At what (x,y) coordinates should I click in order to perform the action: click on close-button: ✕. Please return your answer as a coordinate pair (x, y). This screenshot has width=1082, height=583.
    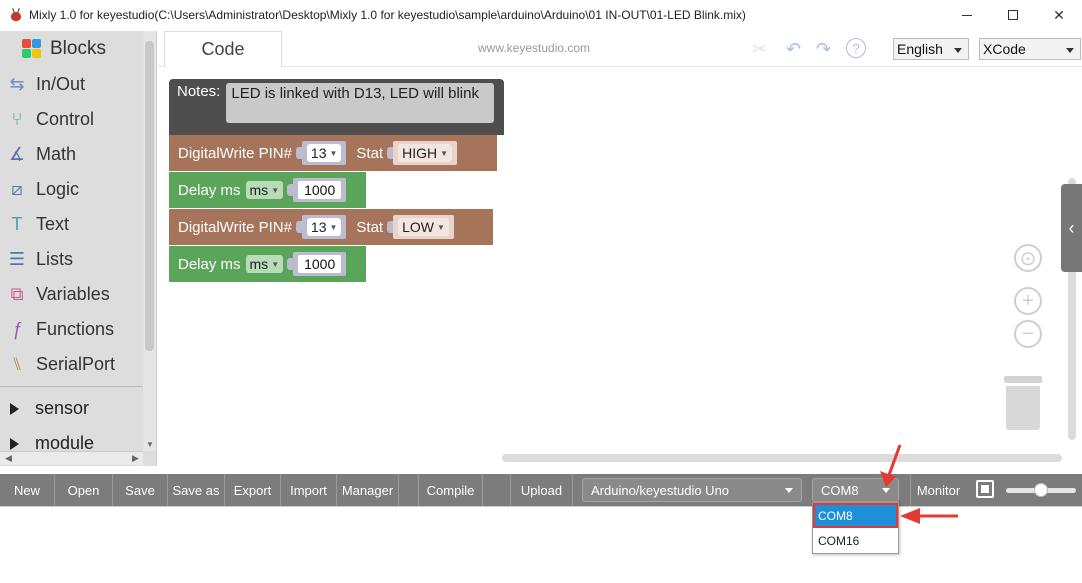
    Looking at the image, I should click on (1059, 15).